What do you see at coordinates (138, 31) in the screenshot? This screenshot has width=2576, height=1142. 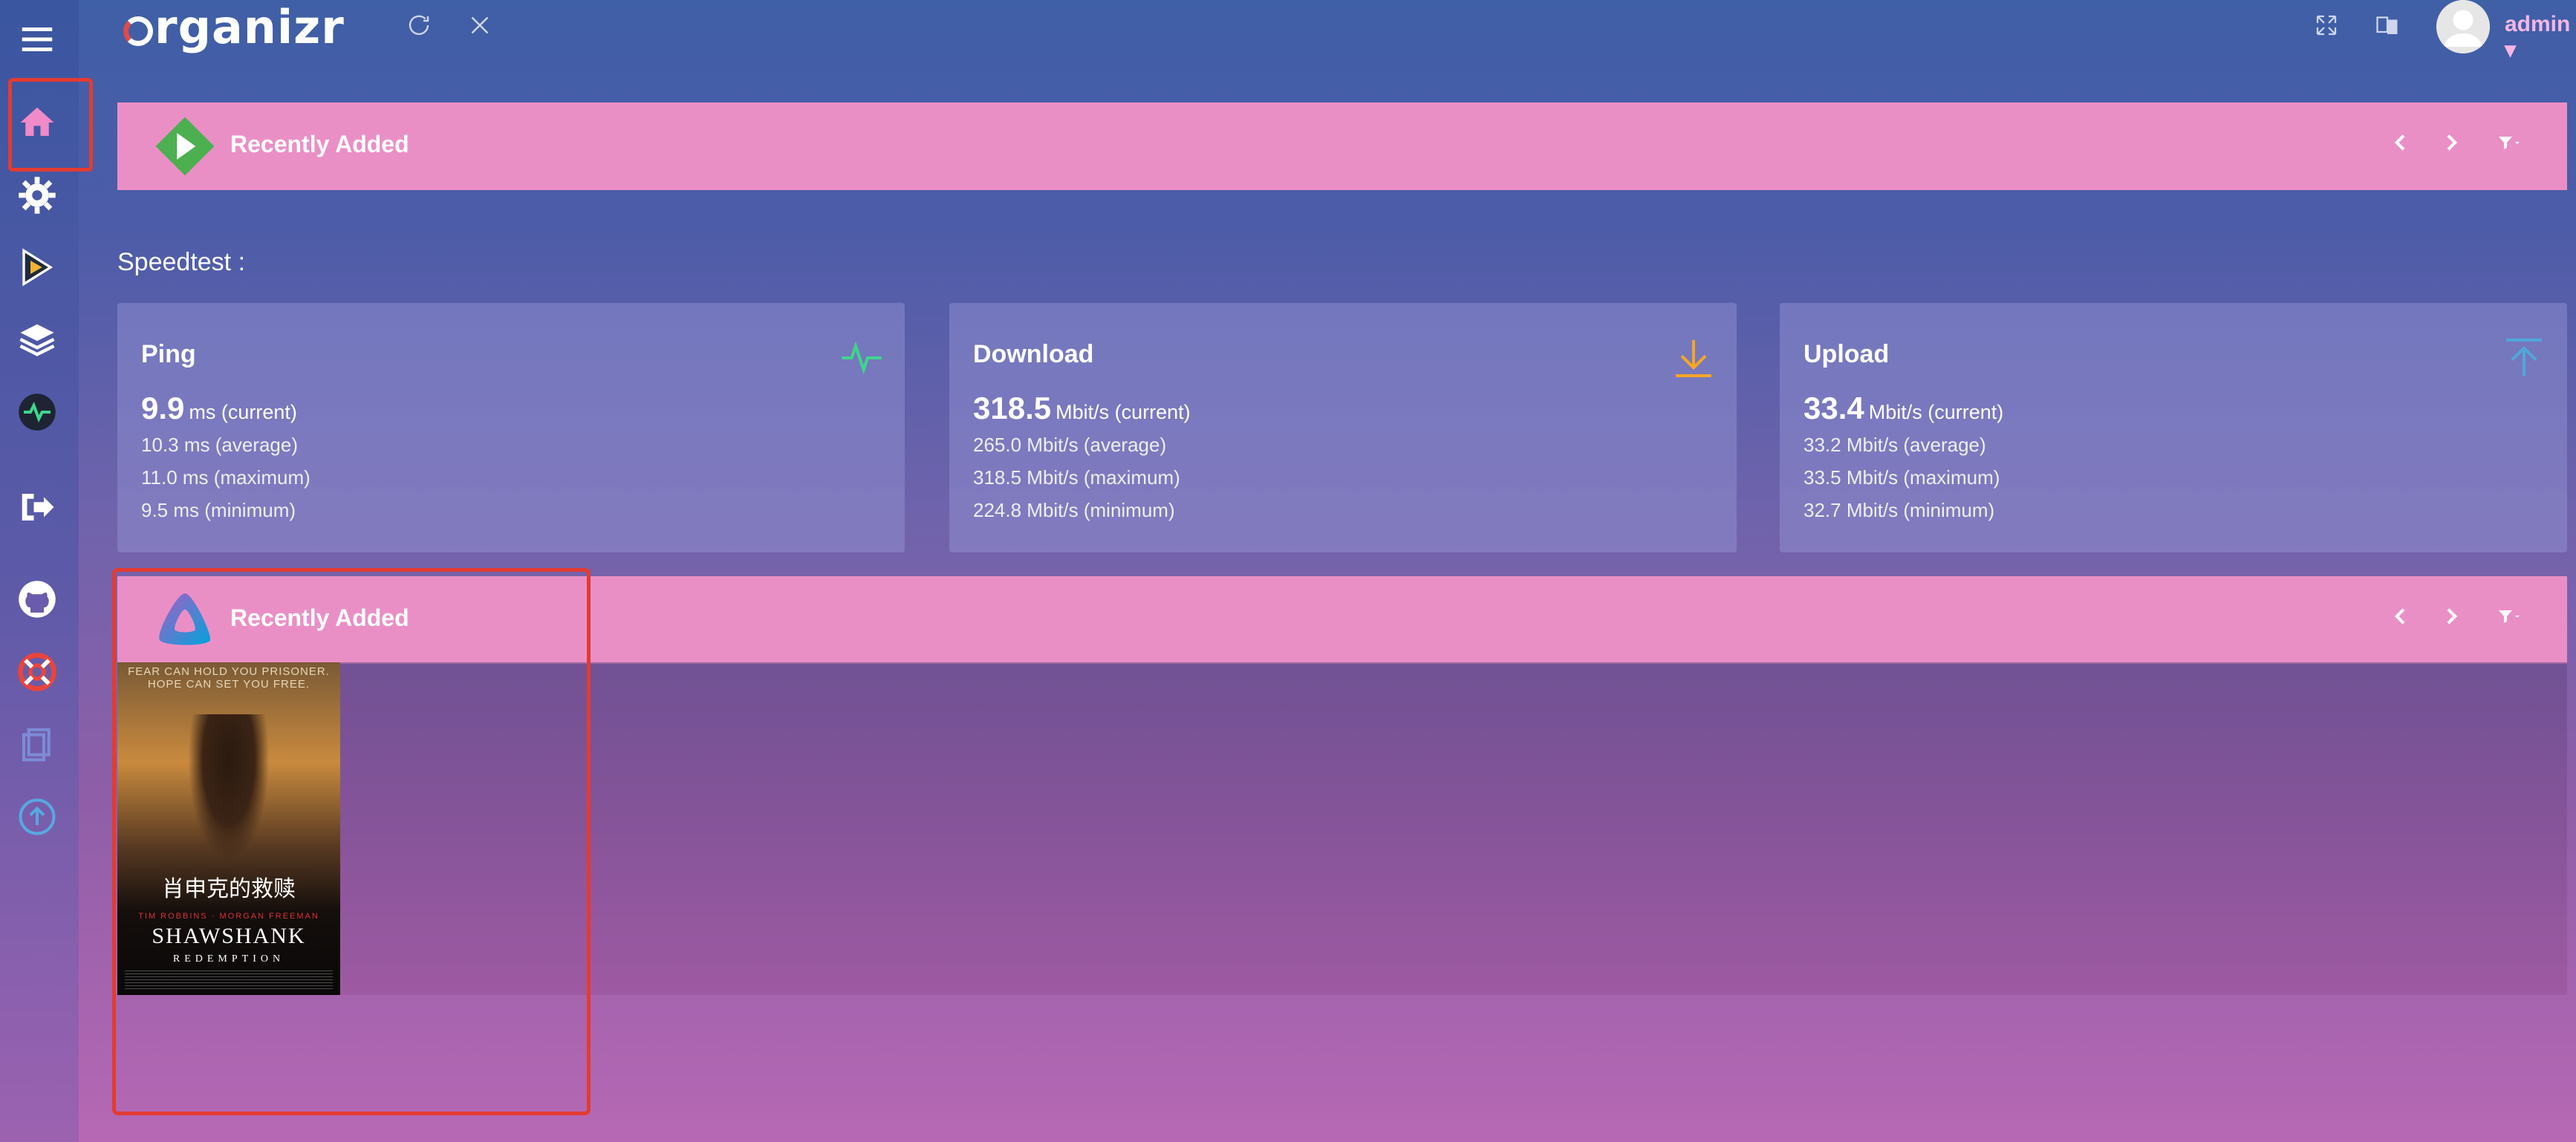 I see `logo-o-icon` at bounding box center [138, 31].